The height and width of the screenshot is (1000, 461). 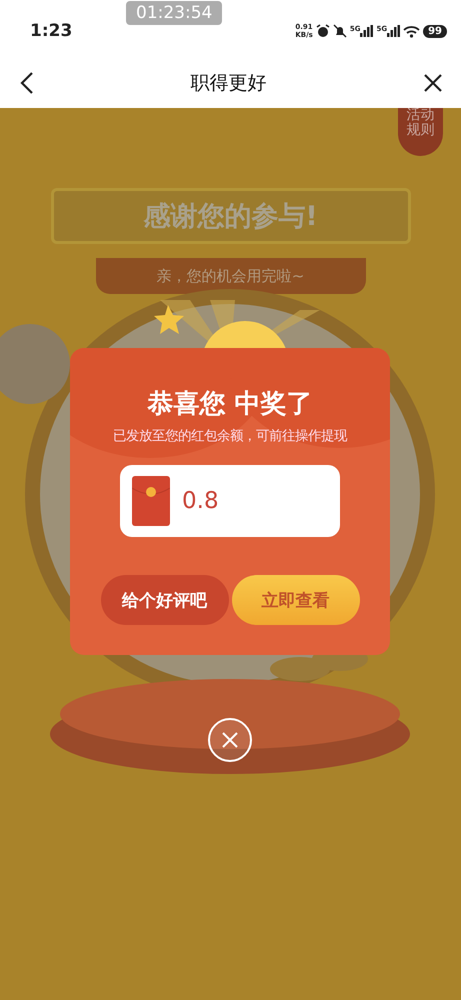 What do you see at coordinates (420, 132) in the screenshot?
I see `rules-badge: 活动规则` at bounding box center [420, 132].